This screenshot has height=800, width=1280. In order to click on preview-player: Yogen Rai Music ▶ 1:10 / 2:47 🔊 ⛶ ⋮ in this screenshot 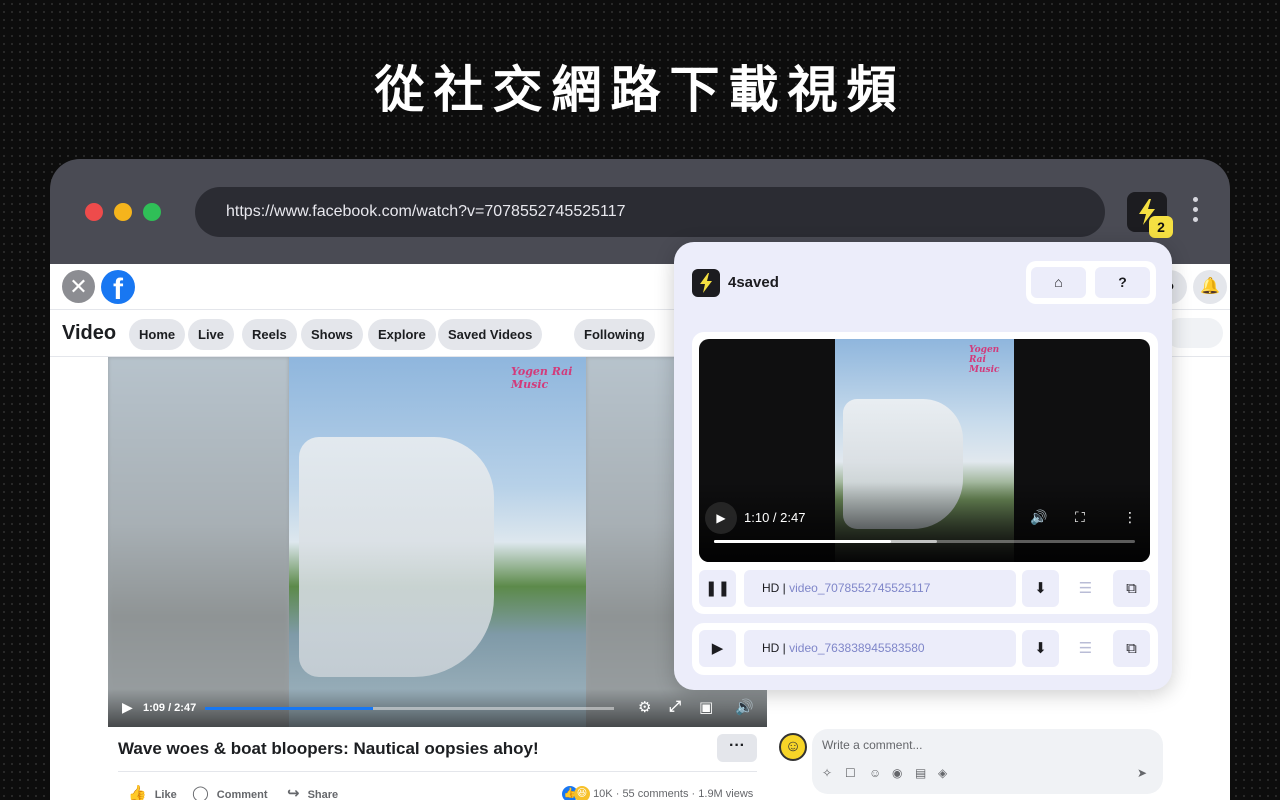, I will do `click(924, 450)`.